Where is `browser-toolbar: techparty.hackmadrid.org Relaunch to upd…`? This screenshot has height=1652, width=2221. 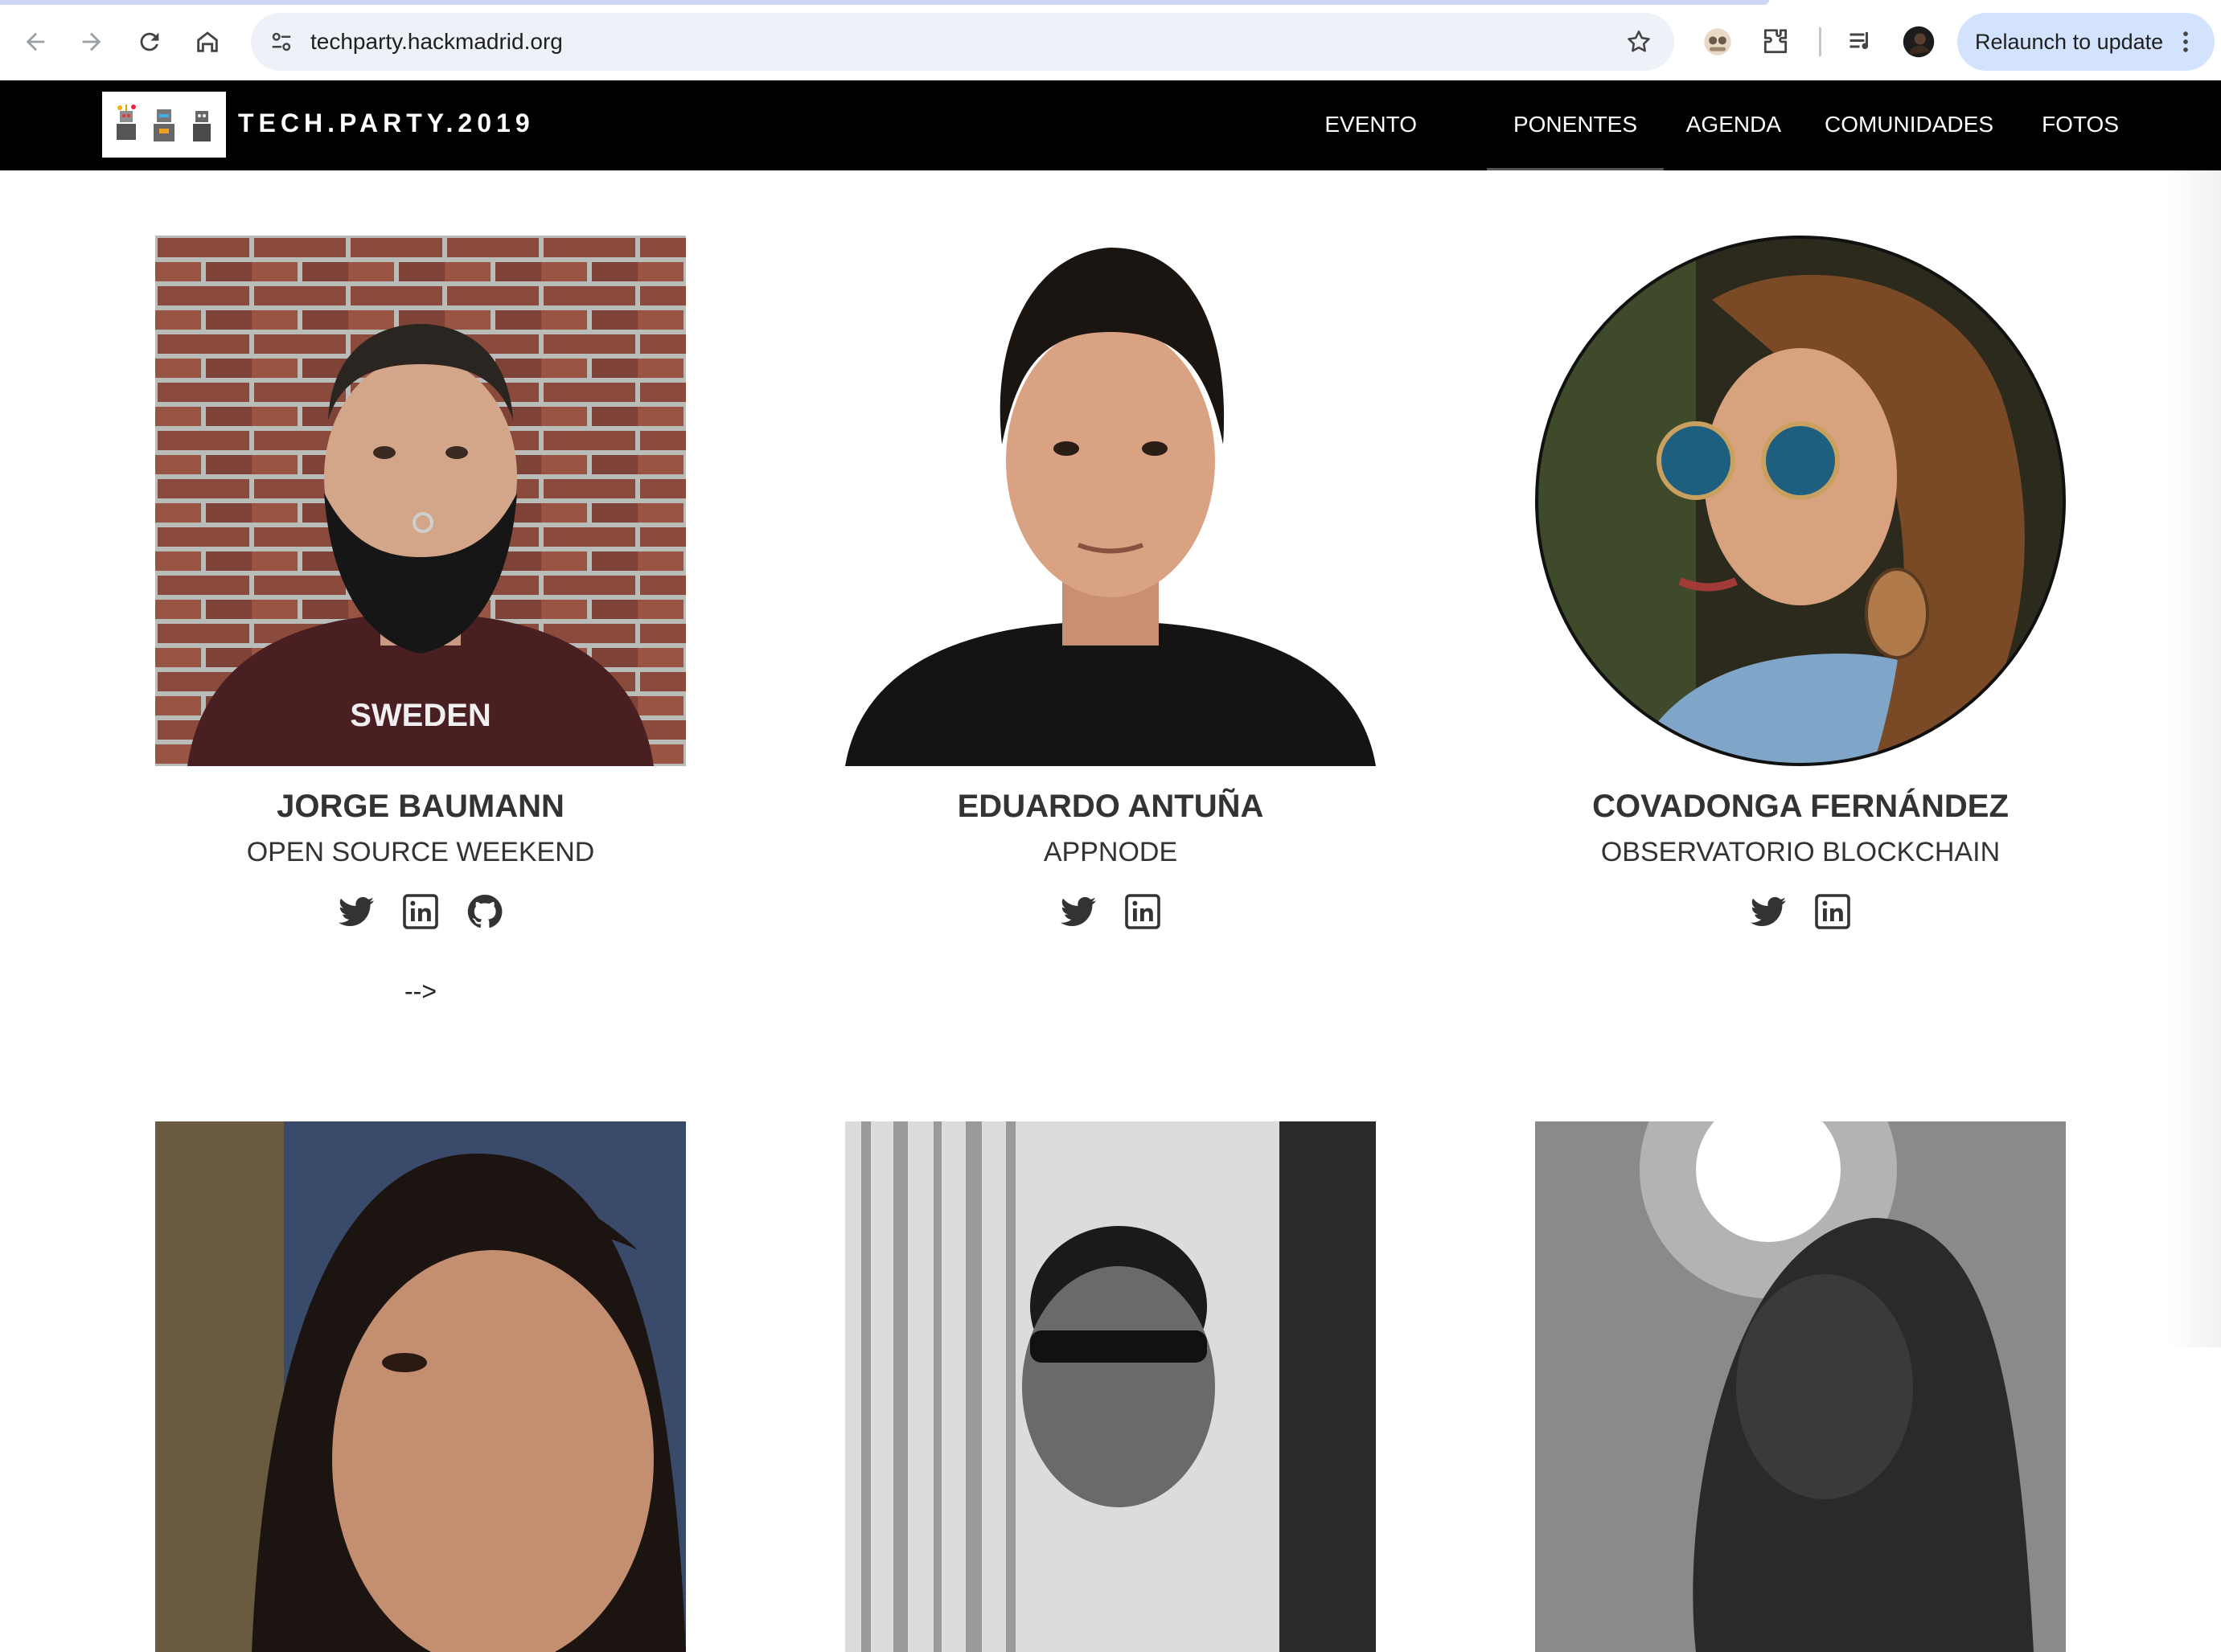
browser-toolbar: techparty.hackmadrid.org Relaunch to upd… is located at coordinates (1110, 40).